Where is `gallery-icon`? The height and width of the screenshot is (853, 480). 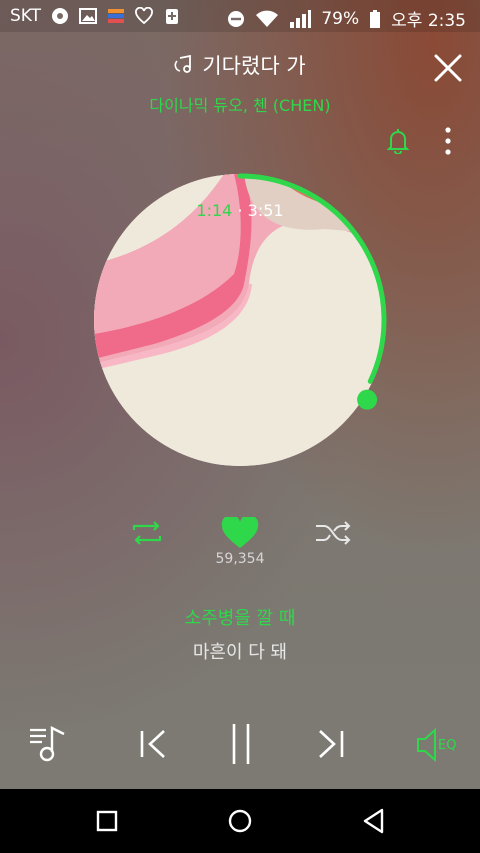 gallery-icon is located at coordinates (88, 16).